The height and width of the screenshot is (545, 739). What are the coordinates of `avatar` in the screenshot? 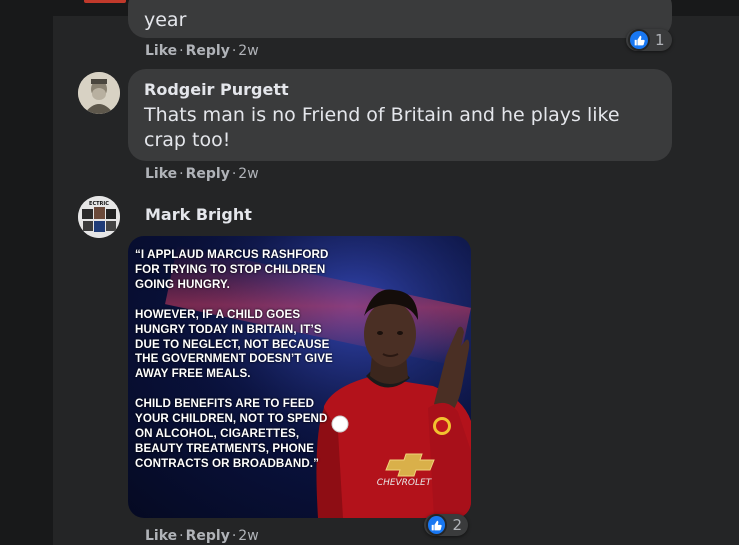 It's located at (99, 93).